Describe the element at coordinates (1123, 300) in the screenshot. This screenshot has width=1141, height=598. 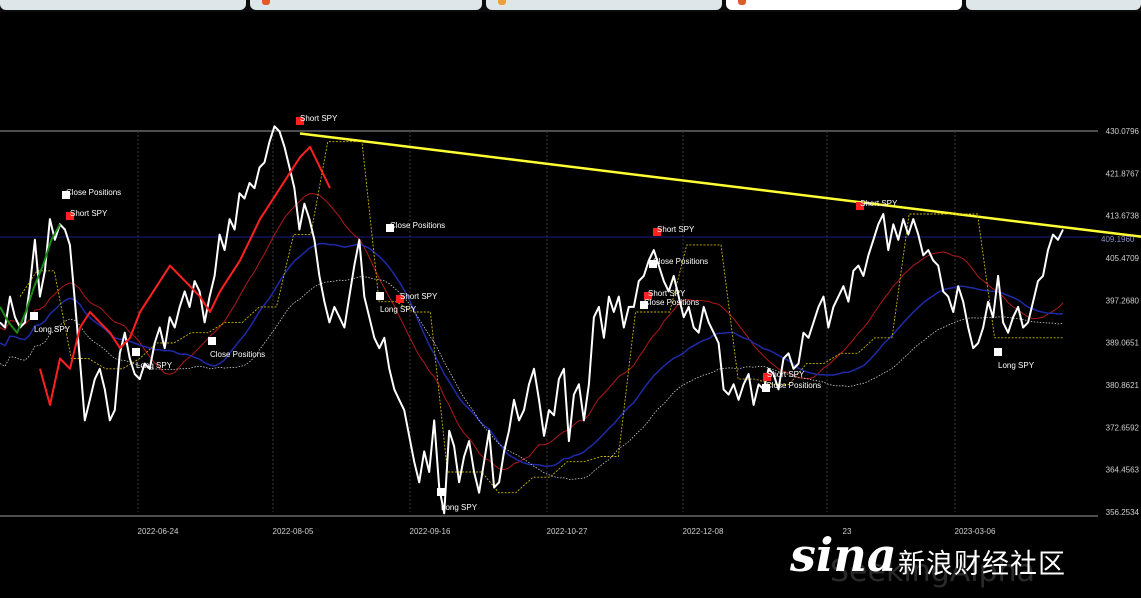
I see `y-tick-label: 397.2680` at that location.